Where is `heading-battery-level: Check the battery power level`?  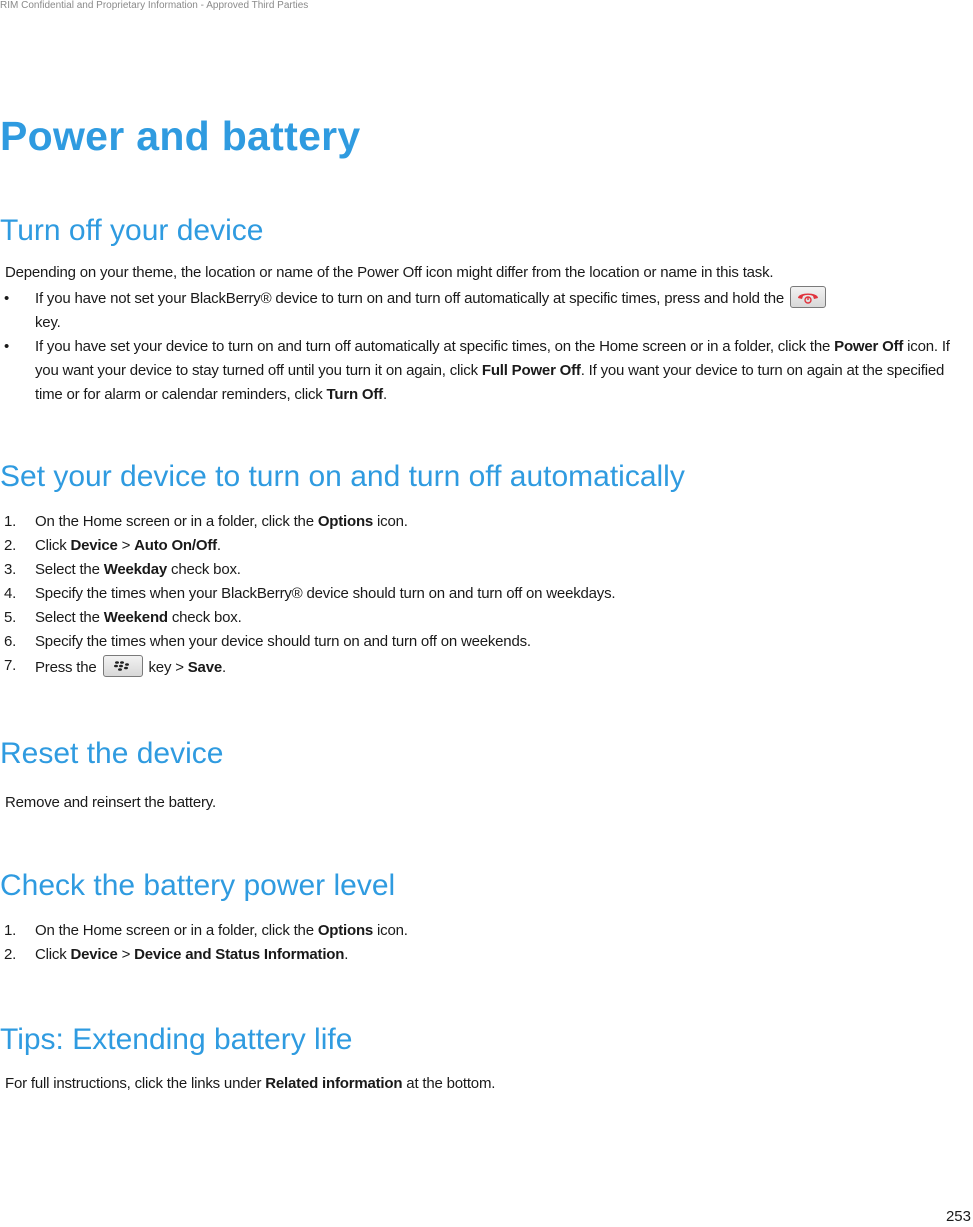
heading-battery-level: Check the battery power level is located at coordinates (198, 885).